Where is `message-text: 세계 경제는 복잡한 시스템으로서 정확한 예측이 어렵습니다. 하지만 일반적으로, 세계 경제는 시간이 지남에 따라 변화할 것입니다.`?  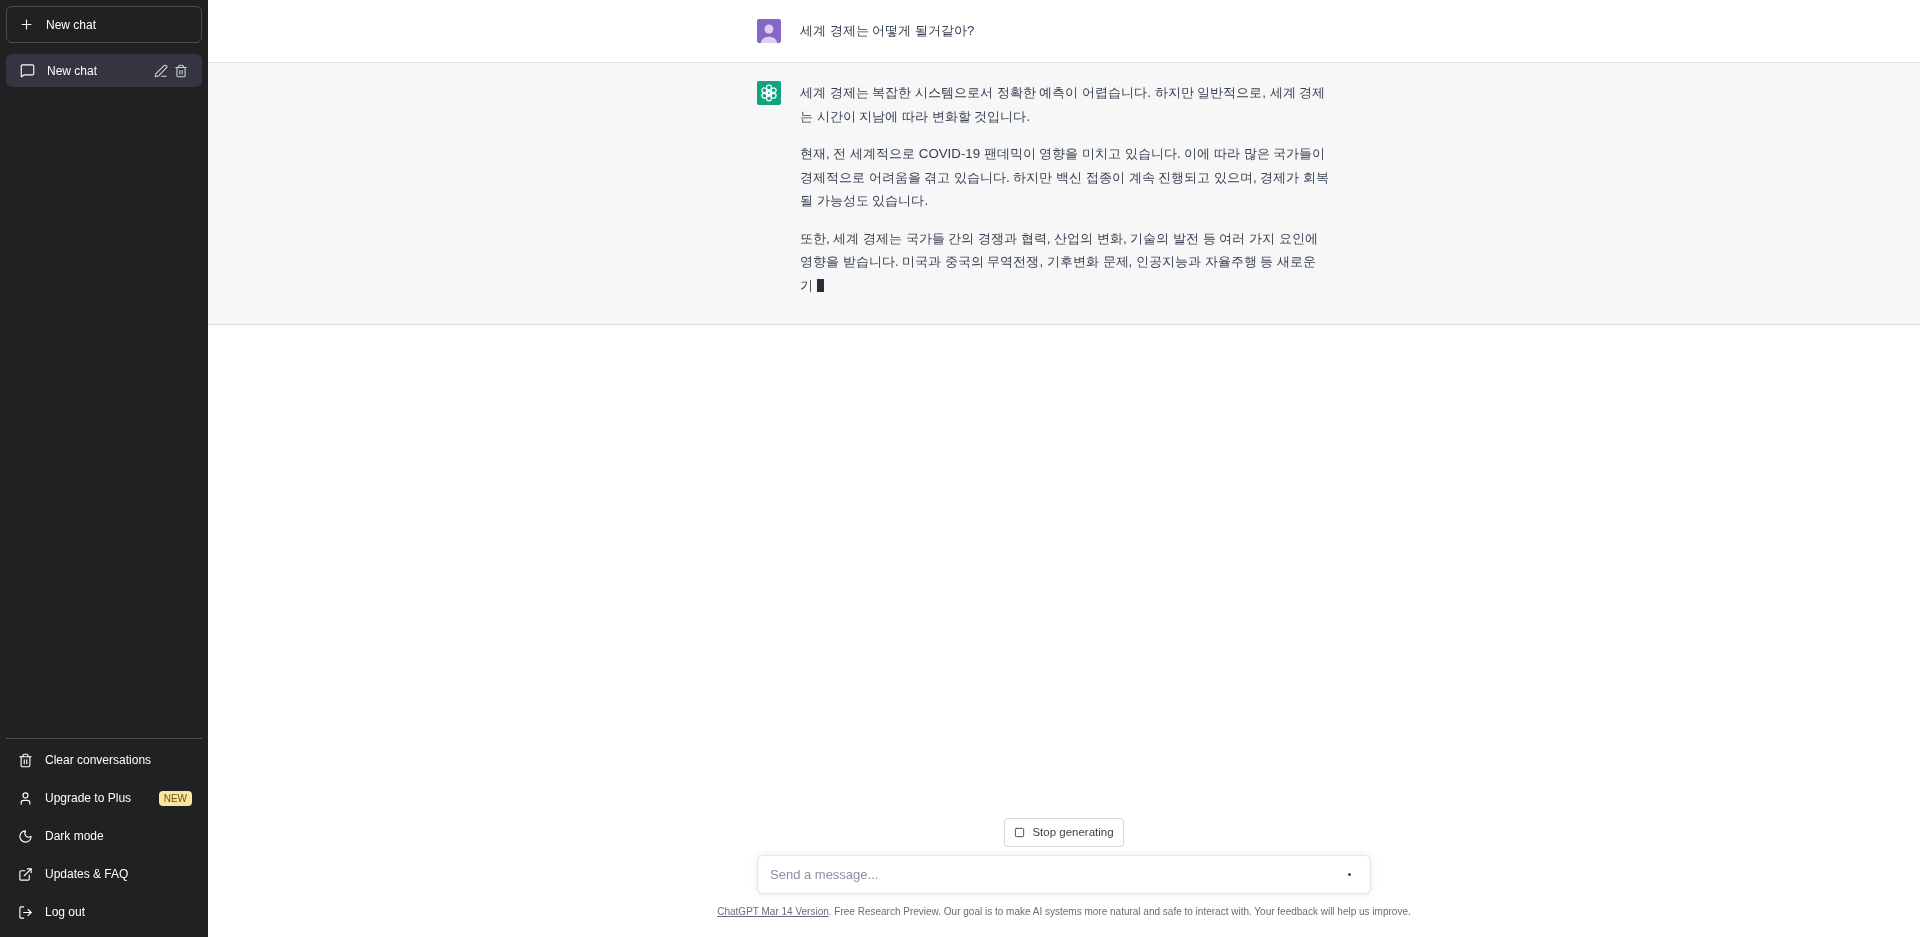
message-text: 세계 경제는 복잡한 시스템으로서 정확한 예측이 어렵습니다. 하지만 일반적으로, 세계 경제는 시간이 지남에 따라 변화할 것입니다. is located at coordinates (1063, 104).